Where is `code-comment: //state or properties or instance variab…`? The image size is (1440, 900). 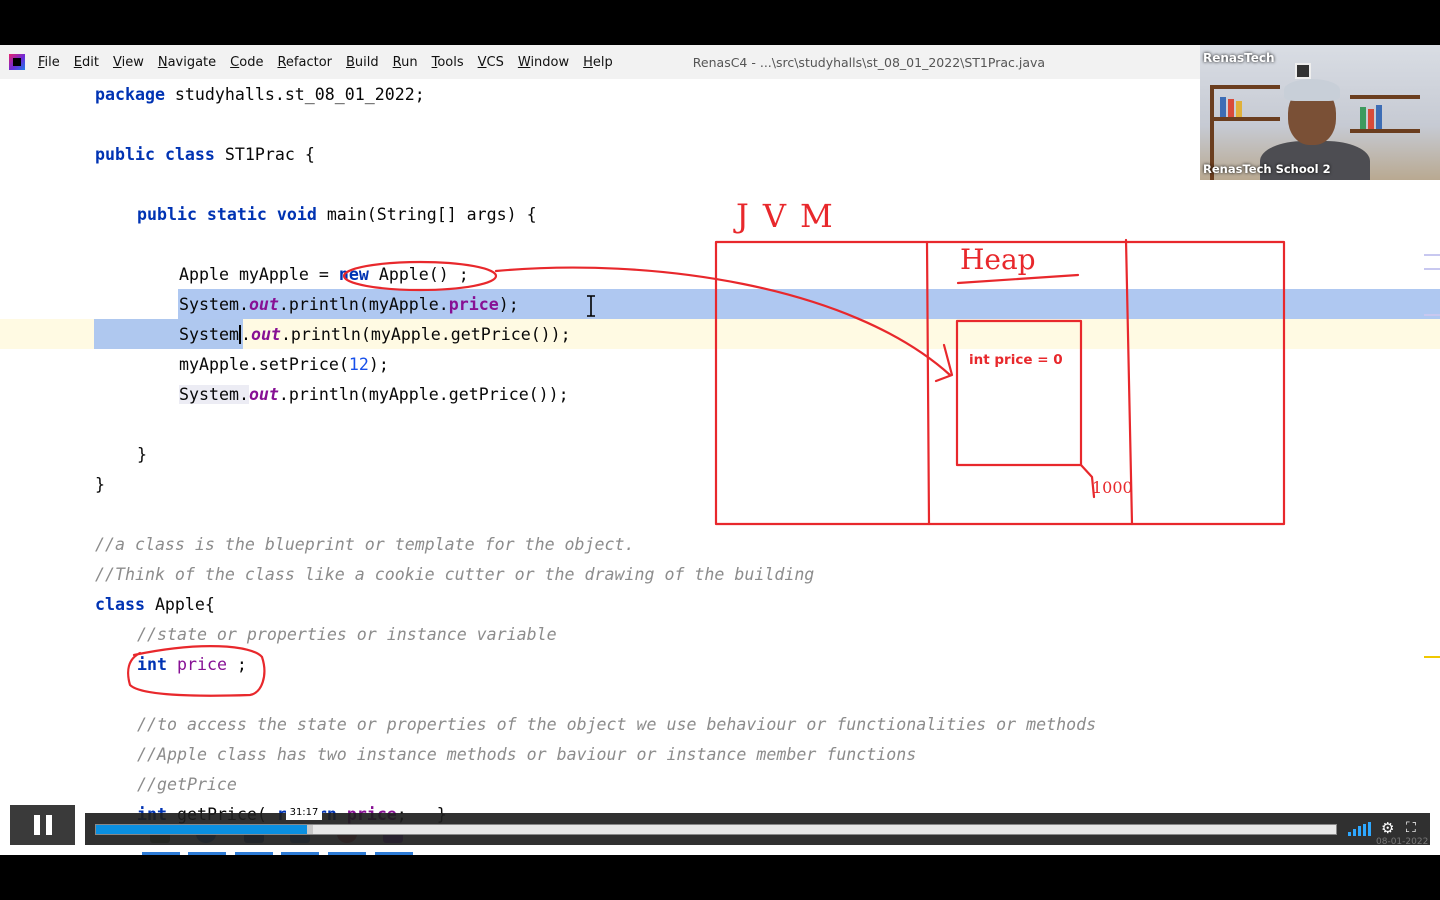 code-comment: //state or properties or instance variab… is located at coordinates (347, 634).